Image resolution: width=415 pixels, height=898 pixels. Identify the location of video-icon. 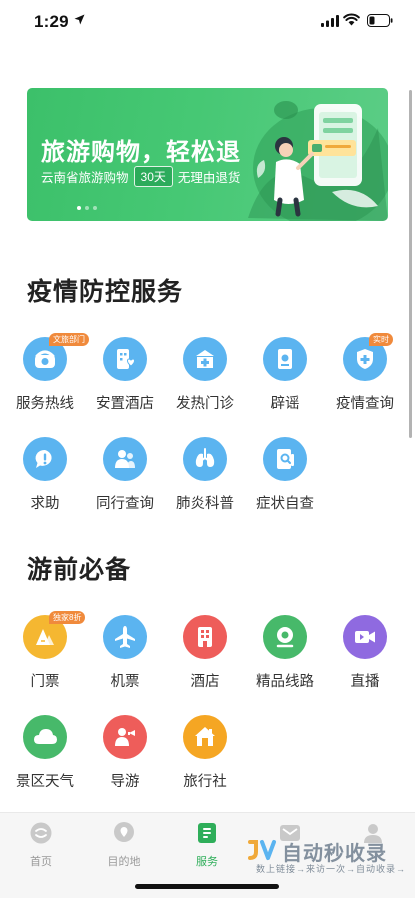
(365, 637).